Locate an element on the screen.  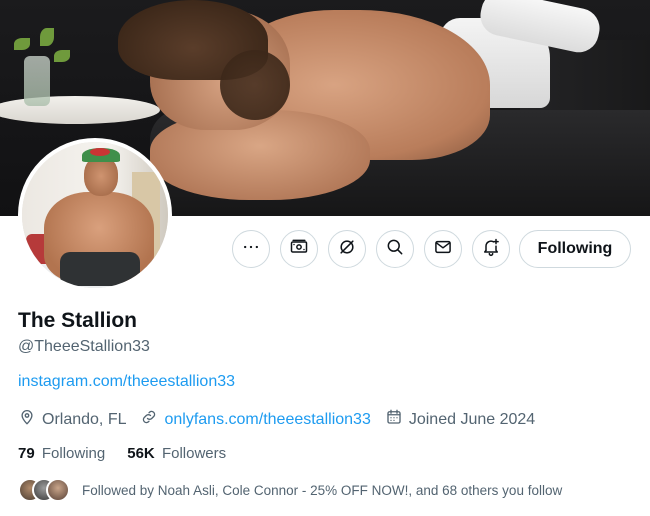
followed-by-avatars is located at coordinates (46, 490).